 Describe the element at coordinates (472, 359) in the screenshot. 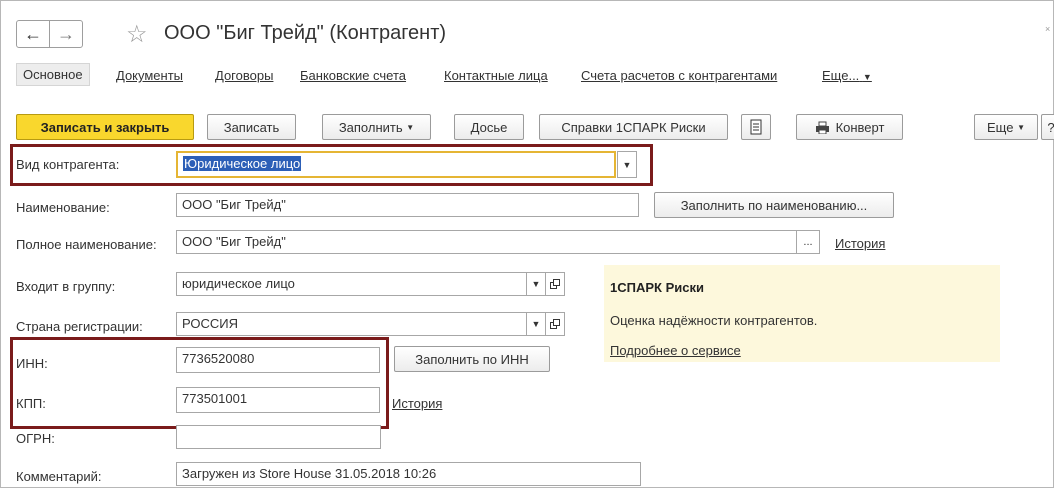

I see `fill-by-inn-button: Заполнить по ИНН` at that location.